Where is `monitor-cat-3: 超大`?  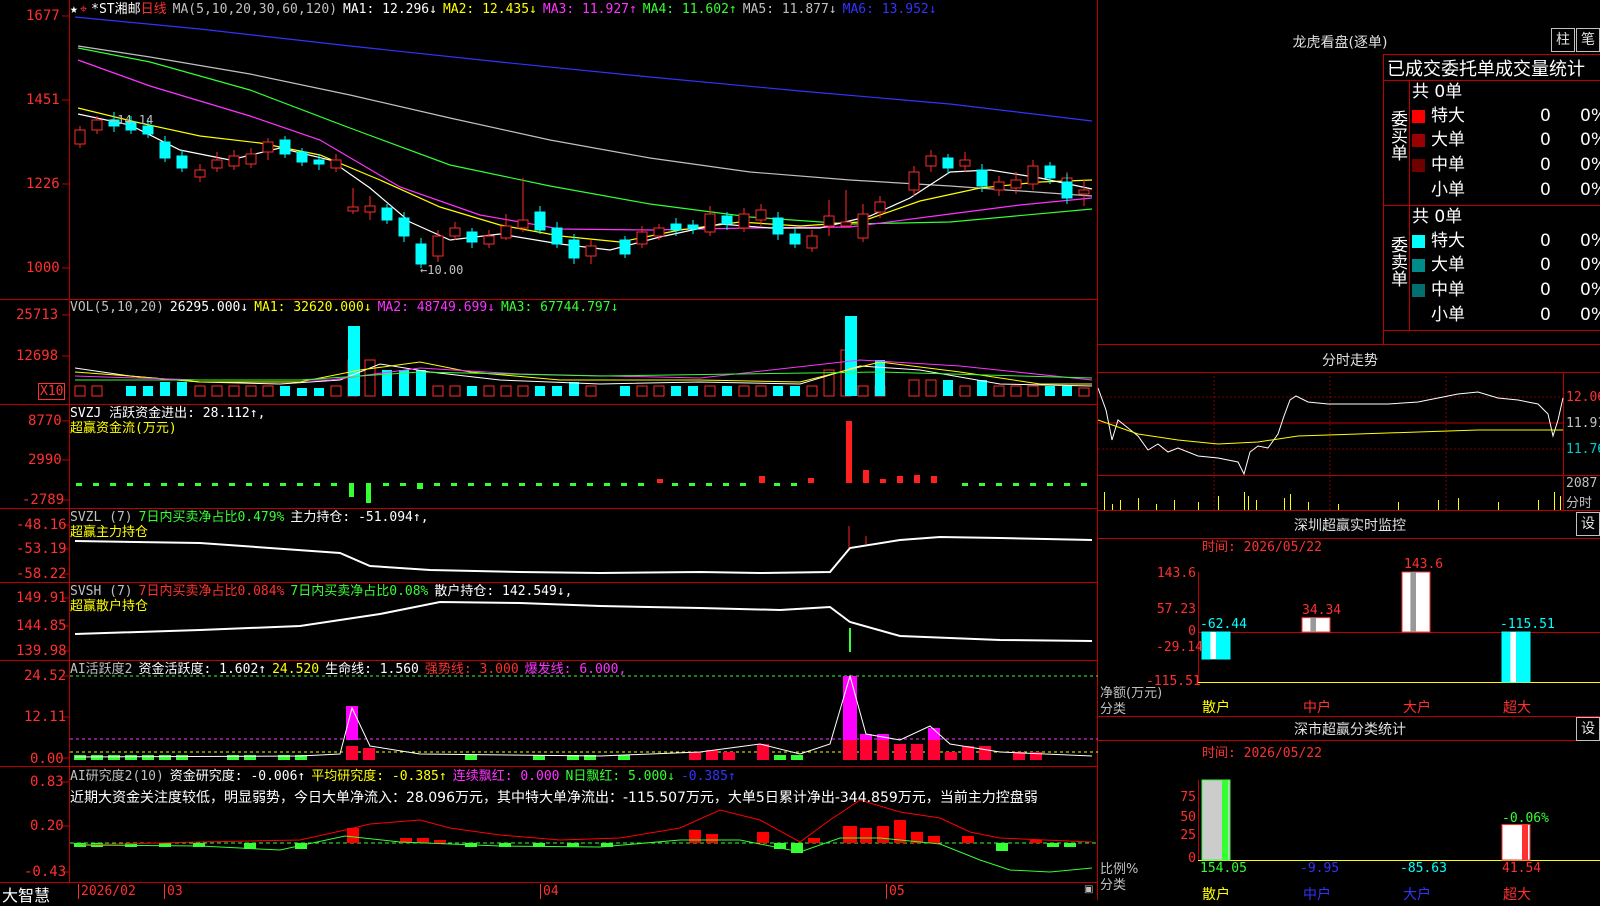
monitor-cat-3: 超大 is located at coordinates (1517, 708).